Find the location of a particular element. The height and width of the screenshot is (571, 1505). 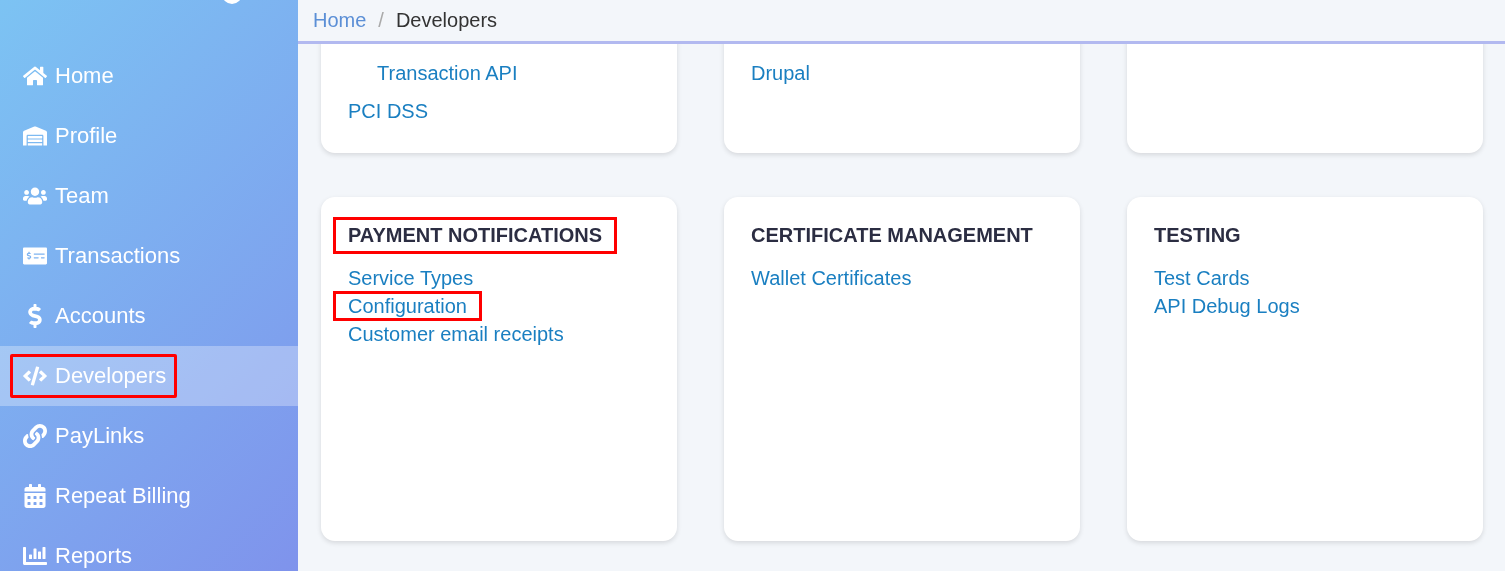

doc-link: Configuration is located at coordinates (407, 306).